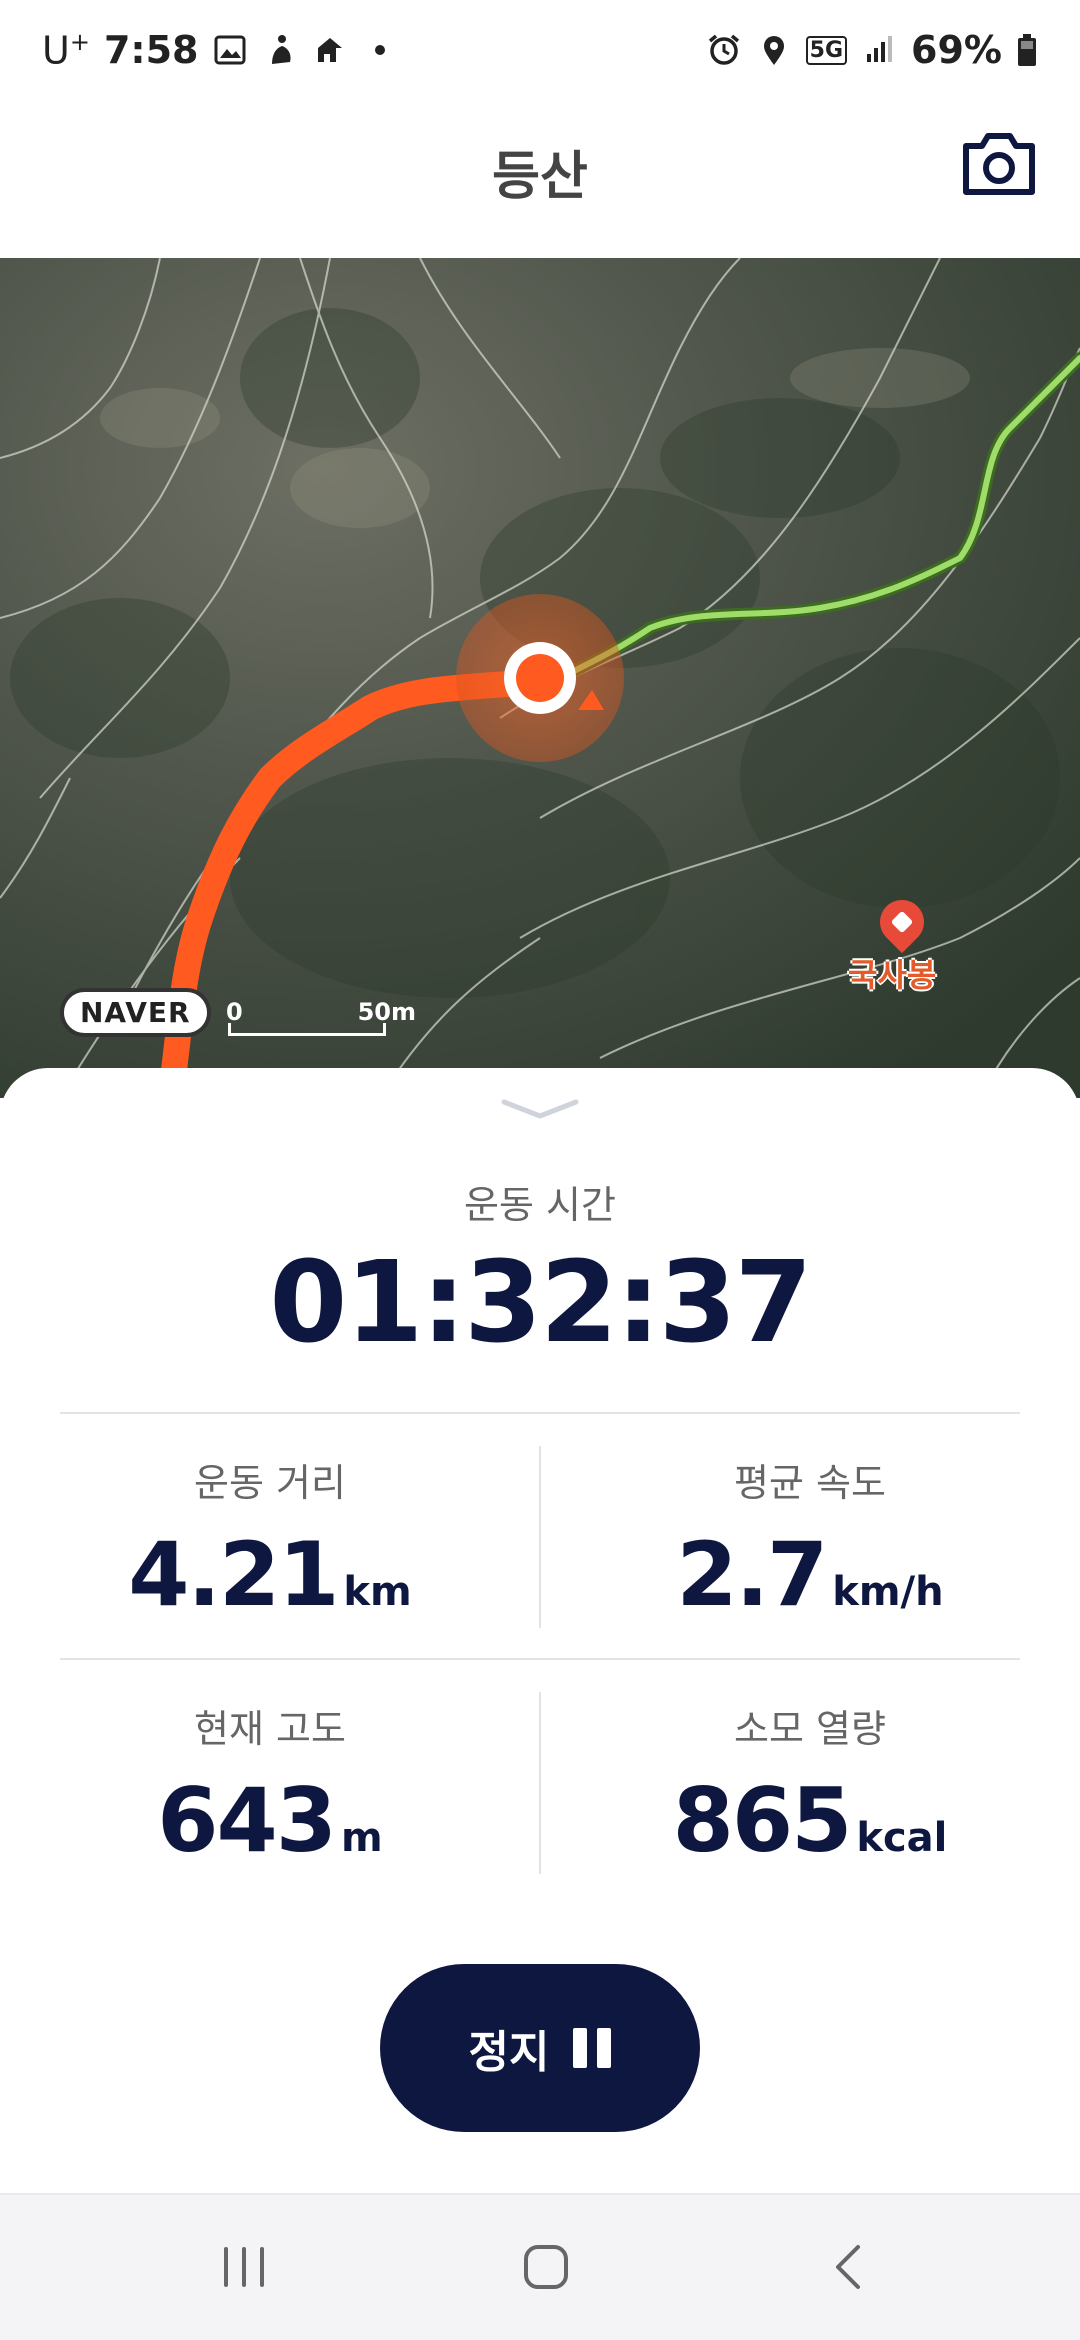  I want to click on scale-start-label: 0, so click(234, 1012).